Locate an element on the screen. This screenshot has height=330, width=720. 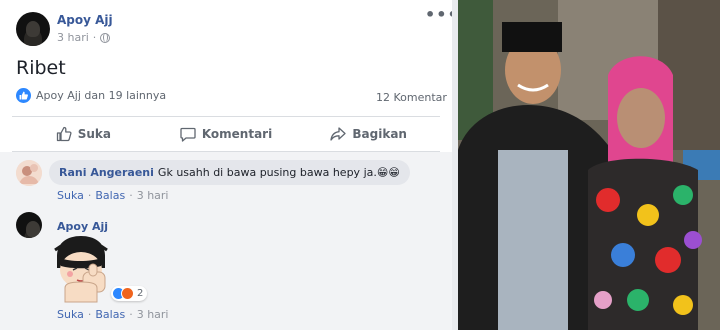
comment-icon is located at coordinates (188, 134).